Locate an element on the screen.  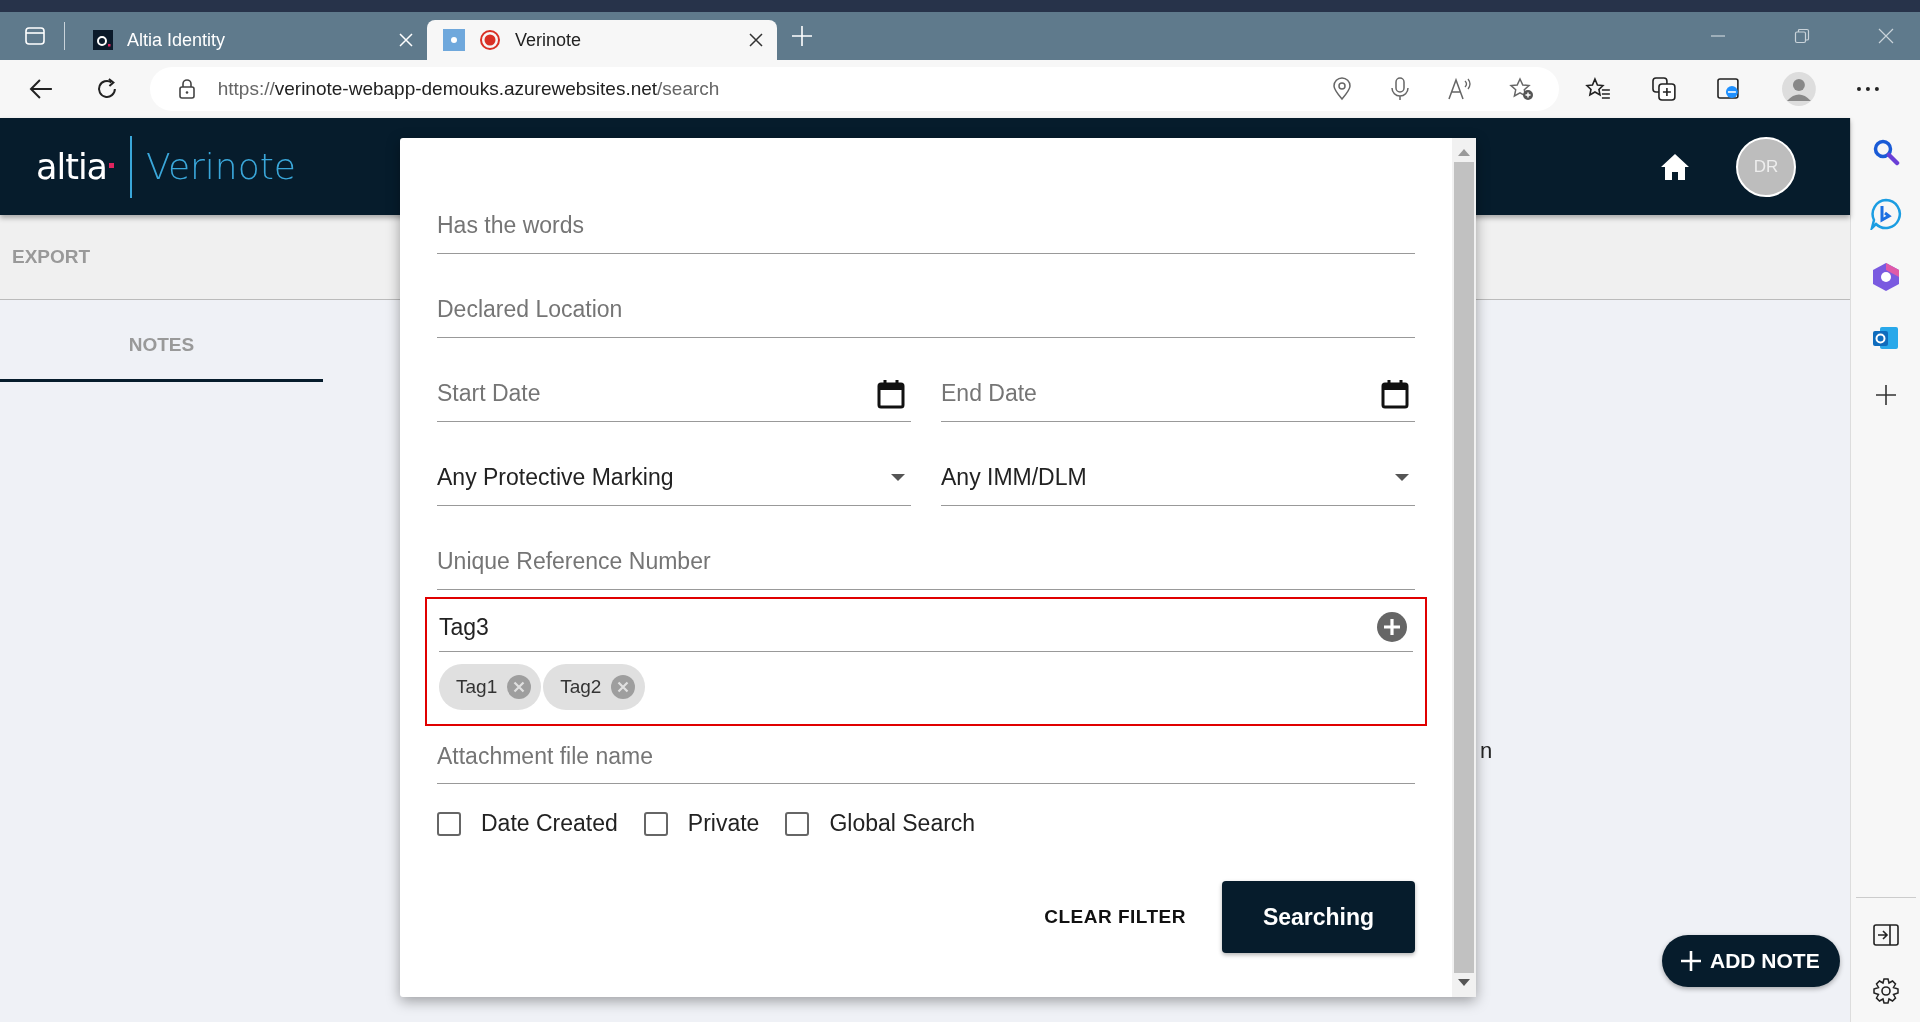
collections-icon is located at coordinates (1663, 89).